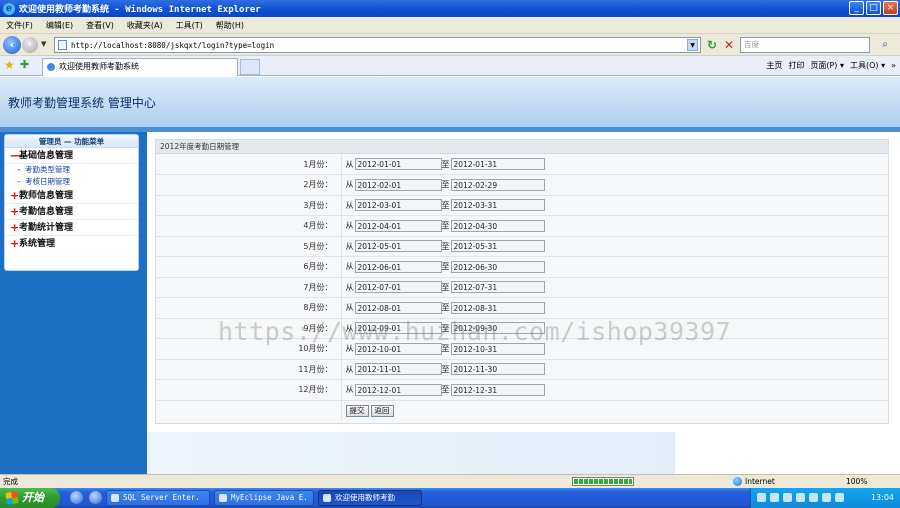 This screenshot has width=900, height=508. What do you see at coordinates (264, 498) in the screenshot?
I see `task-myeclipse: MyEclipse Java E.` at bounding box center [264, 498].